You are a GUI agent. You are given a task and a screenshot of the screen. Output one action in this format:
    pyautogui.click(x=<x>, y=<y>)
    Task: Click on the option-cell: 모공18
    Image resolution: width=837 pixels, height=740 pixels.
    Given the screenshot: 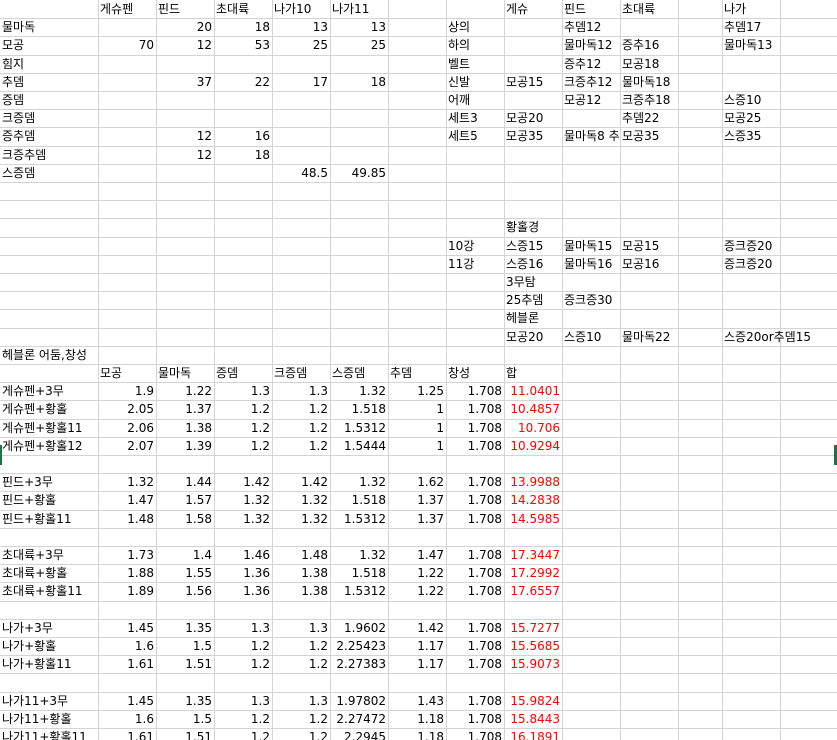 What is the action you would take?
    pyautogui.click(x=649, y=65)
    